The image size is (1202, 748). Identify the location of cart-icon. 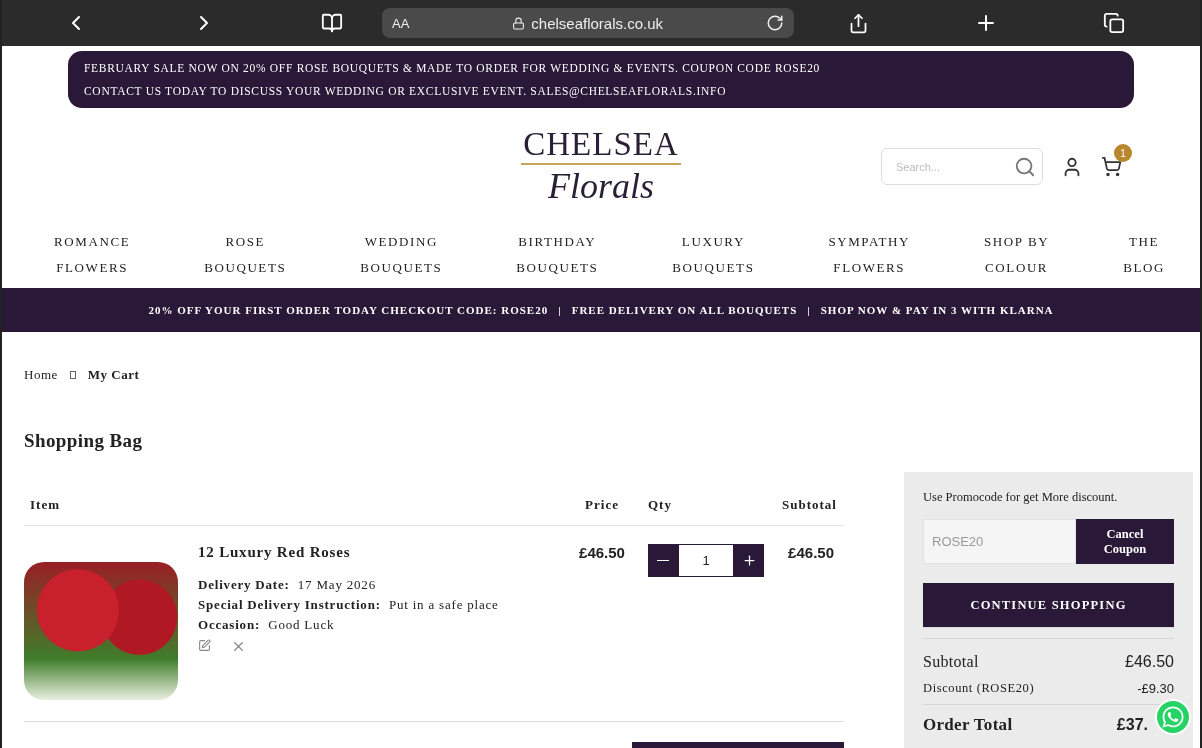
(1111, 166).